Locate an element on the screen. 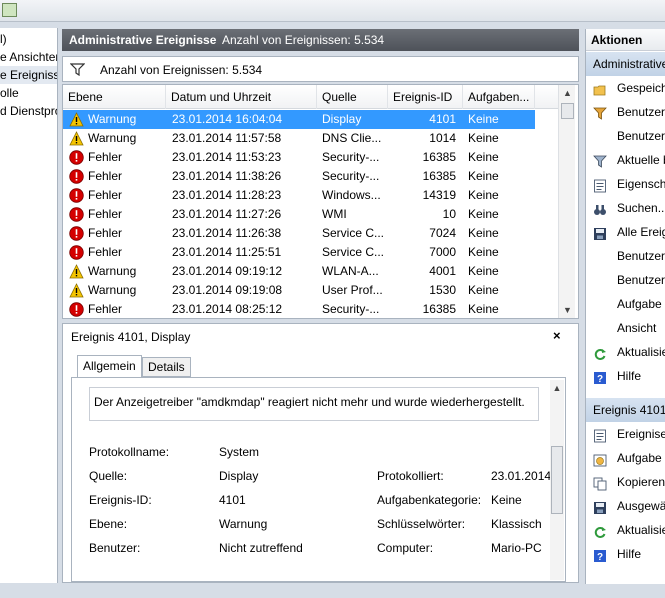  scroll-down-icon: ▼ is located at coordinates (567, 310).